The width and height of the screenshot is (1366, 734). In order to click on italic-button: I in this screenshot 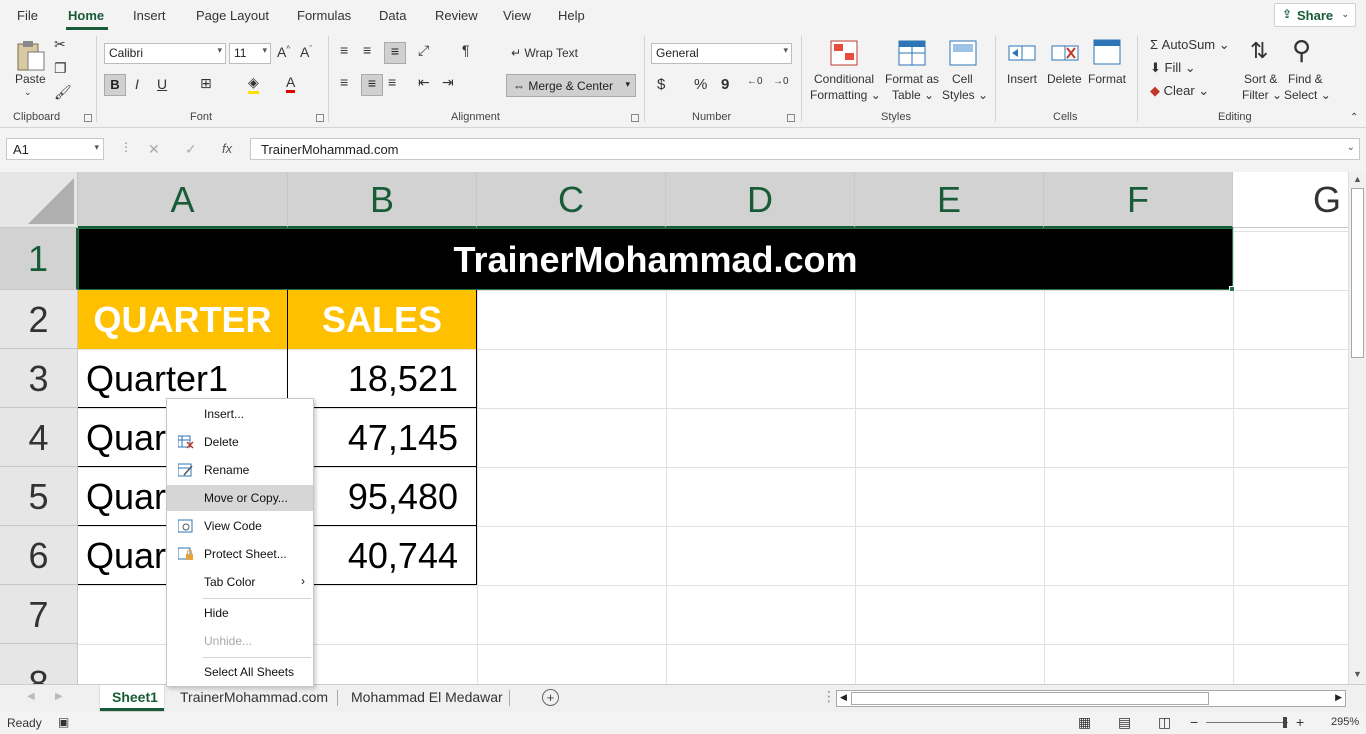, I will do `click(137, 84)`.